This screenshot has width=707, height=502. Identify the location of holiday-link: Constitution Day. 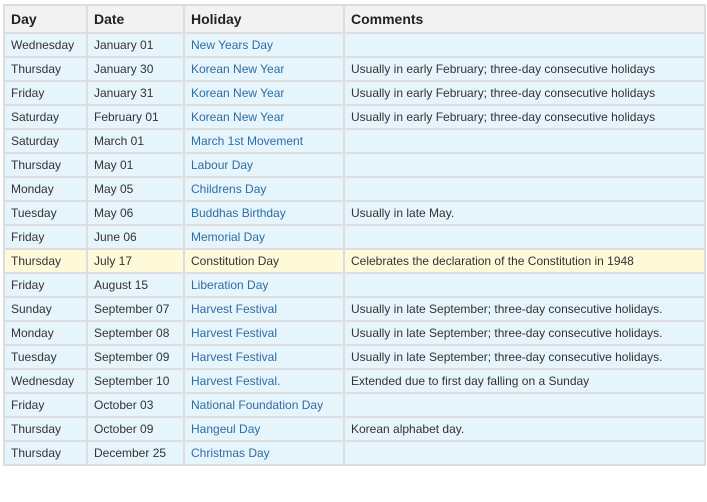
(264, 261).